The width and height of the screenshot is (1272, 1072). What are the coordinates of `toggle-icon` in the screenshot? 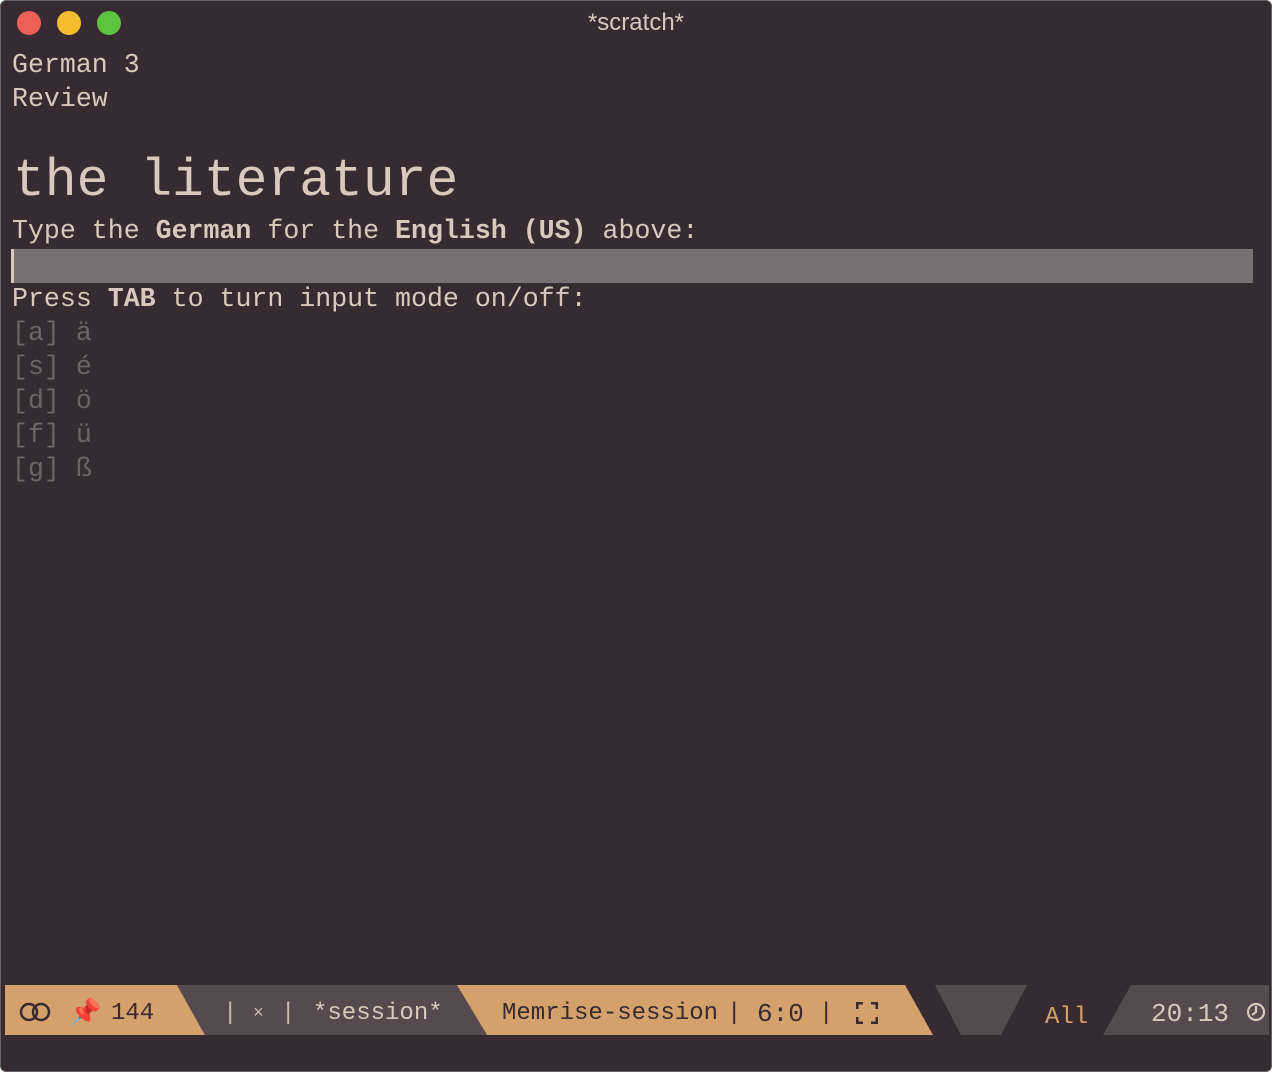 It's located at (37, 1012).